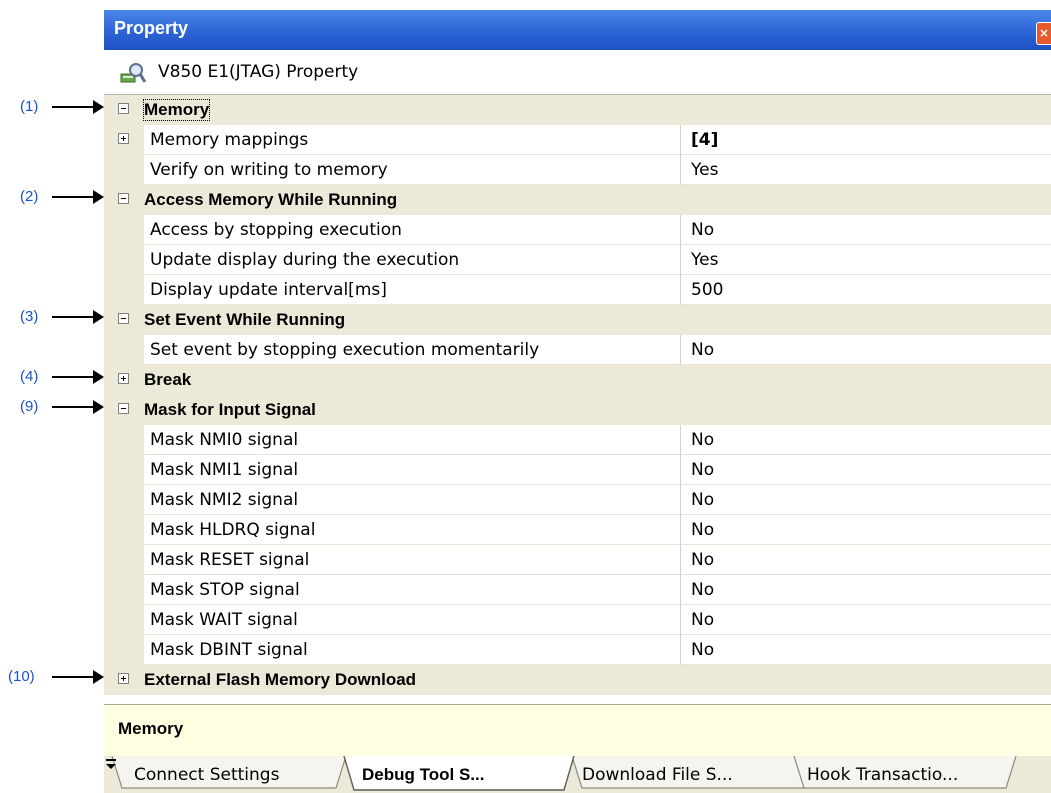 The image size is (1051, 793). What do you see at coordinates (577, 30) in the screenshot?
I see `panel-title-bar: Property ×` at bounding box center [577, 30].